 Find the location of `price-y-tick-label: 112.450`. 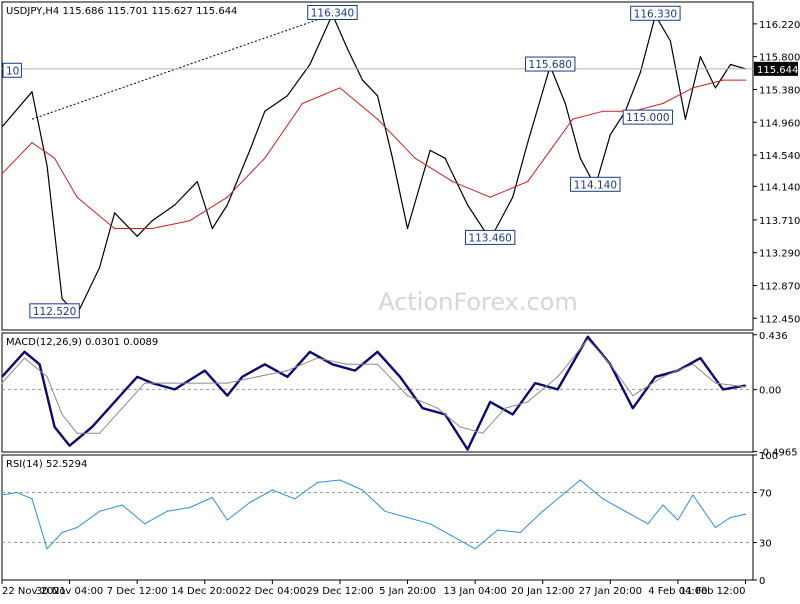

price-y-tick-label: 112.450 is located at coordinates (779, 319).